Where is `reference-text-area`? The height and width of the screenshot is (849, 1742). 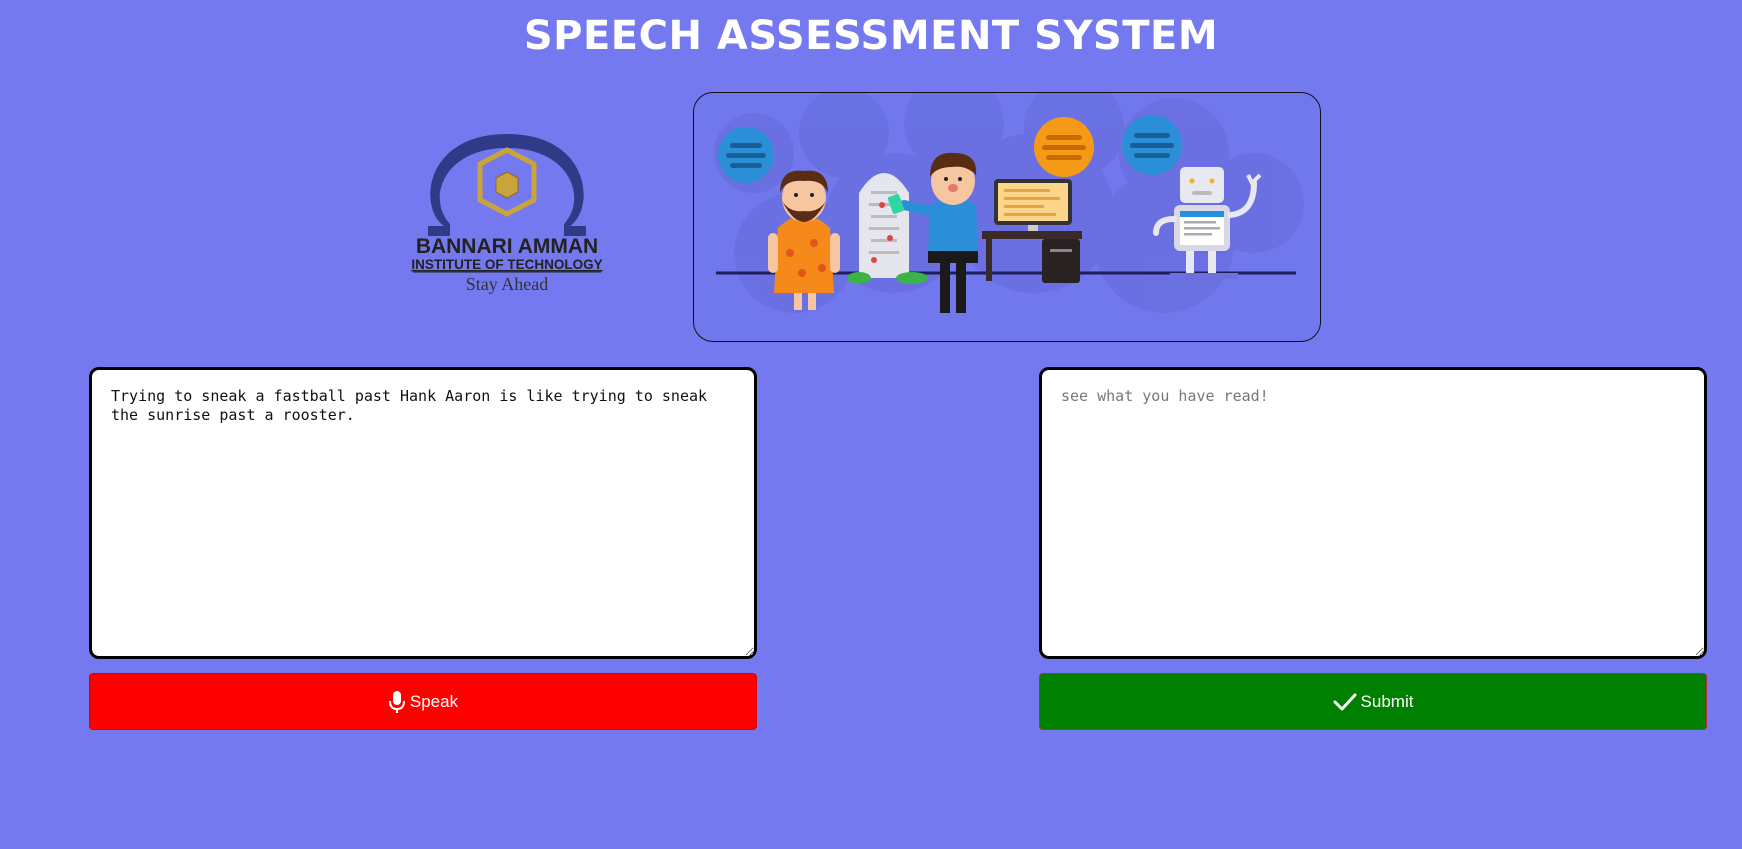 reference-text-area is located at coordinates (423, 513).